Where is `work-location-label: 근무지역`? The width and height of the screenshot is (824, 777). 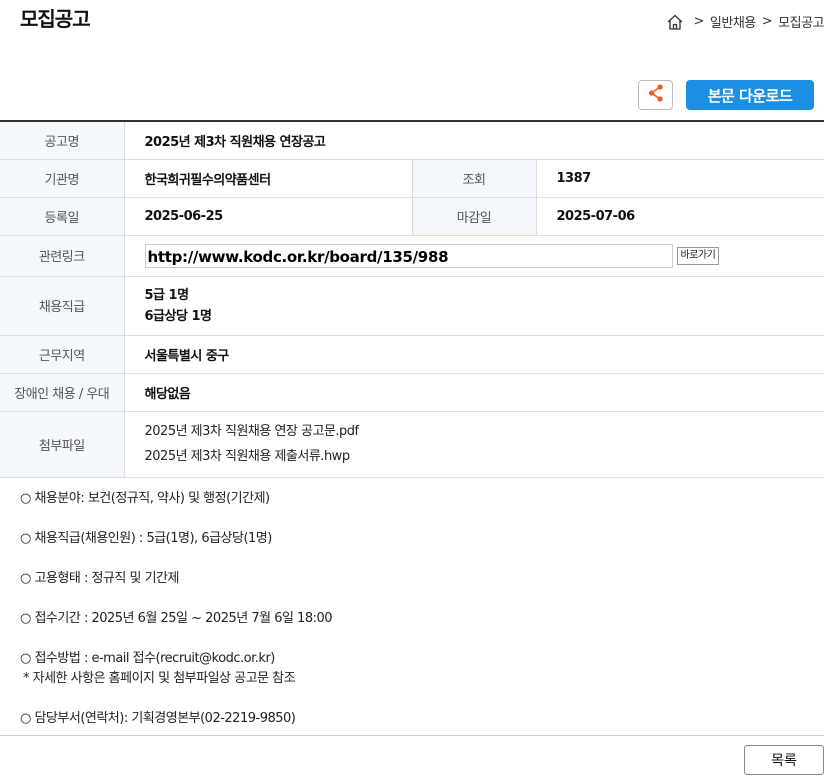 work-location-label: 근무지역 is located at coordinates (62, 354).